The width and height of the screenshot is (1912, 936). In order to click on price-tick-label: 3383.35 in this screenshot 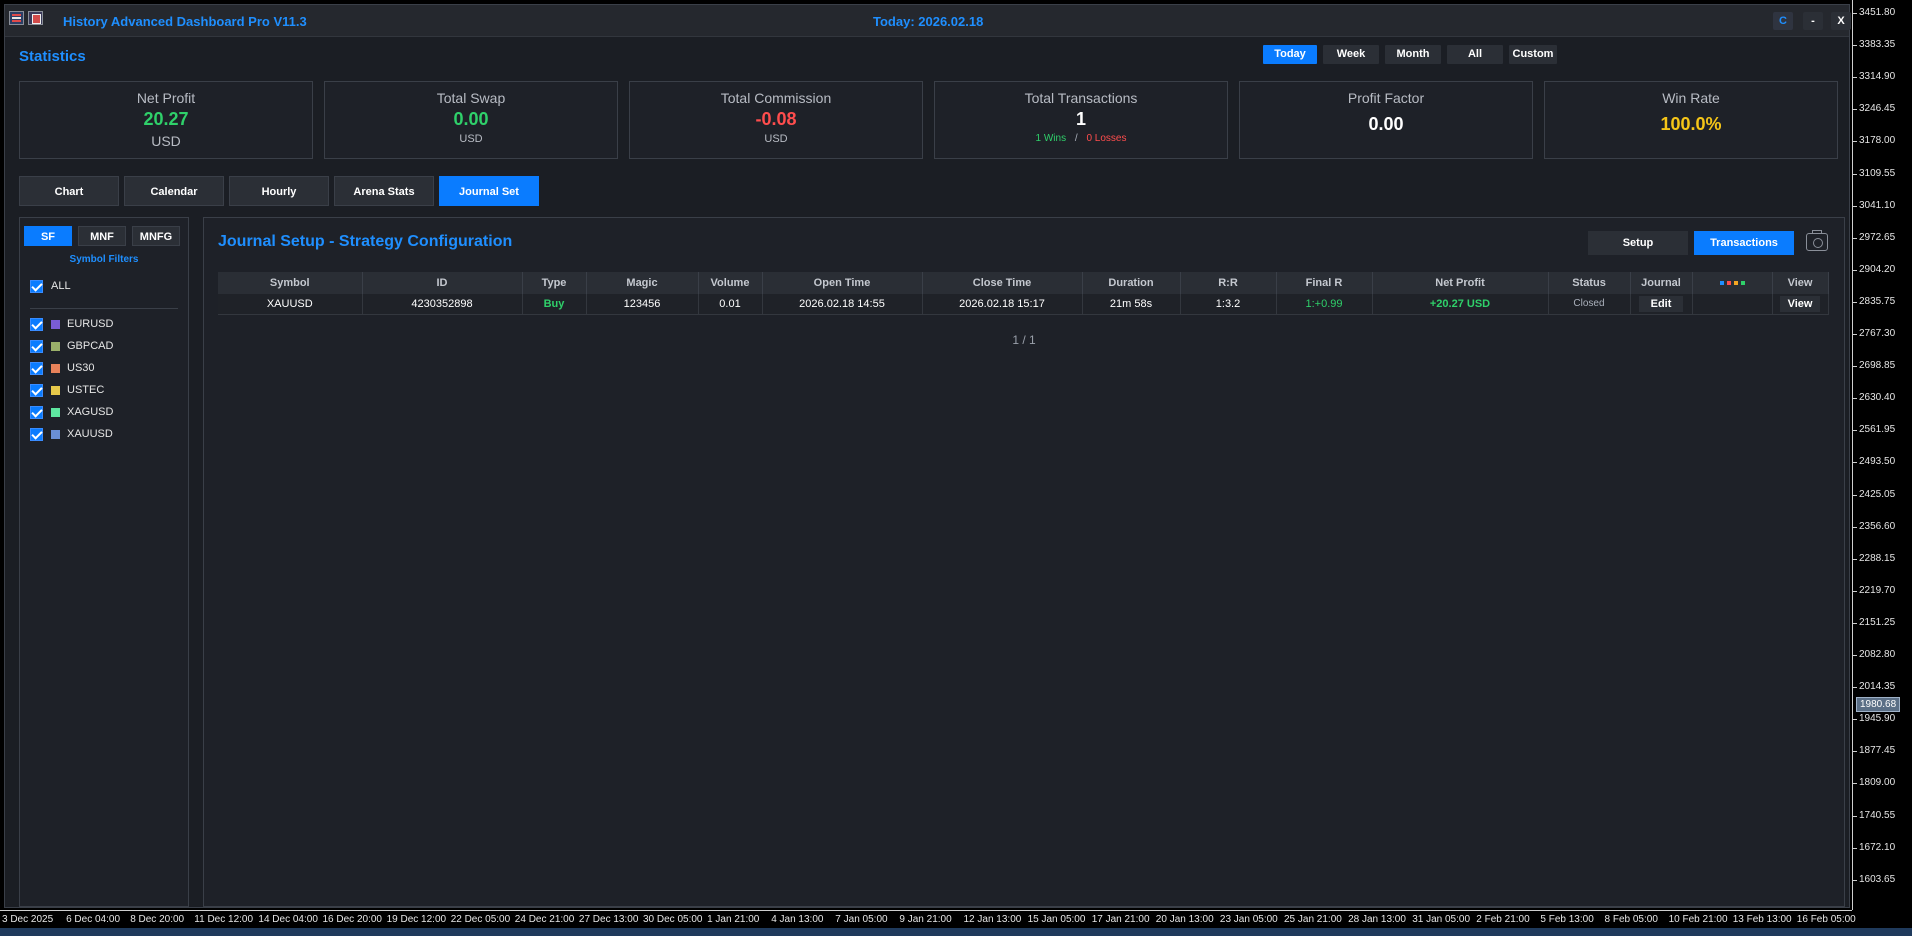, I will do `click(1874, 45)`.